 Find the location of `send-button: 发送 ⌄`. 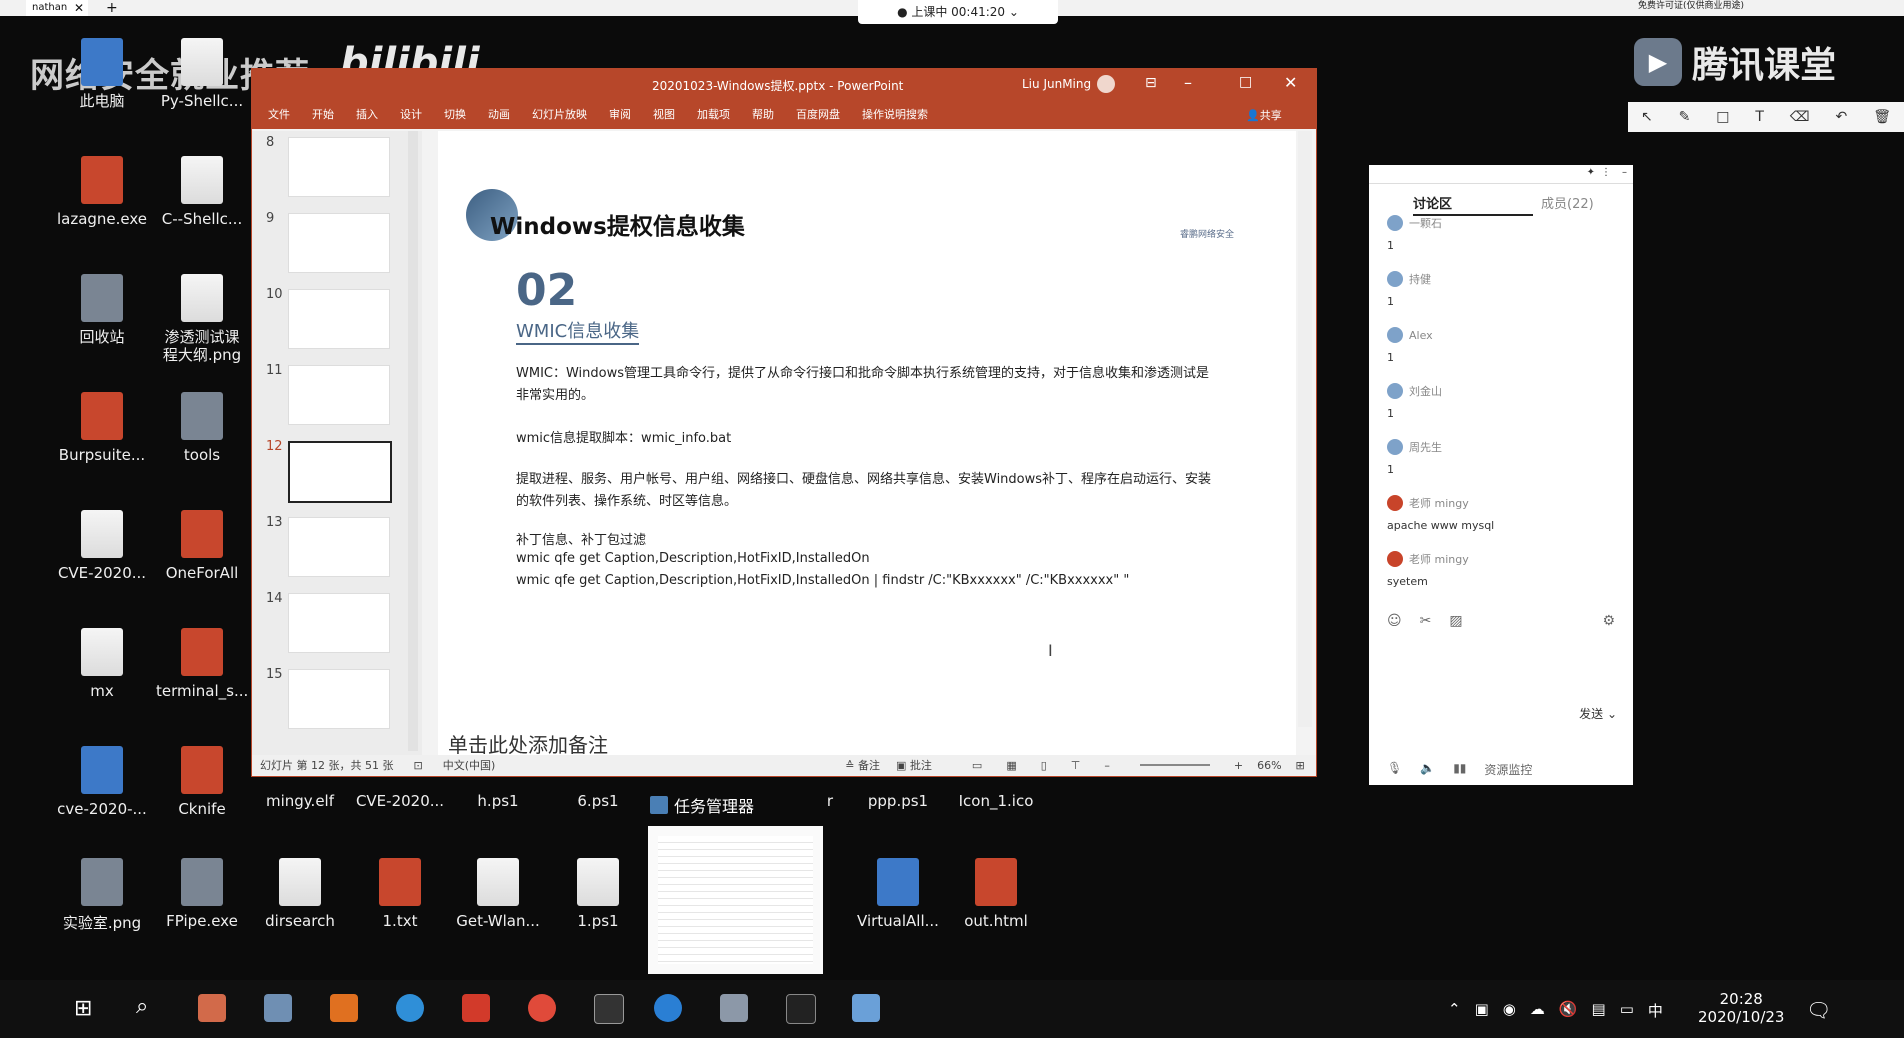

send-button: 发送 ⌄ is located at coordinates (1598, 713).